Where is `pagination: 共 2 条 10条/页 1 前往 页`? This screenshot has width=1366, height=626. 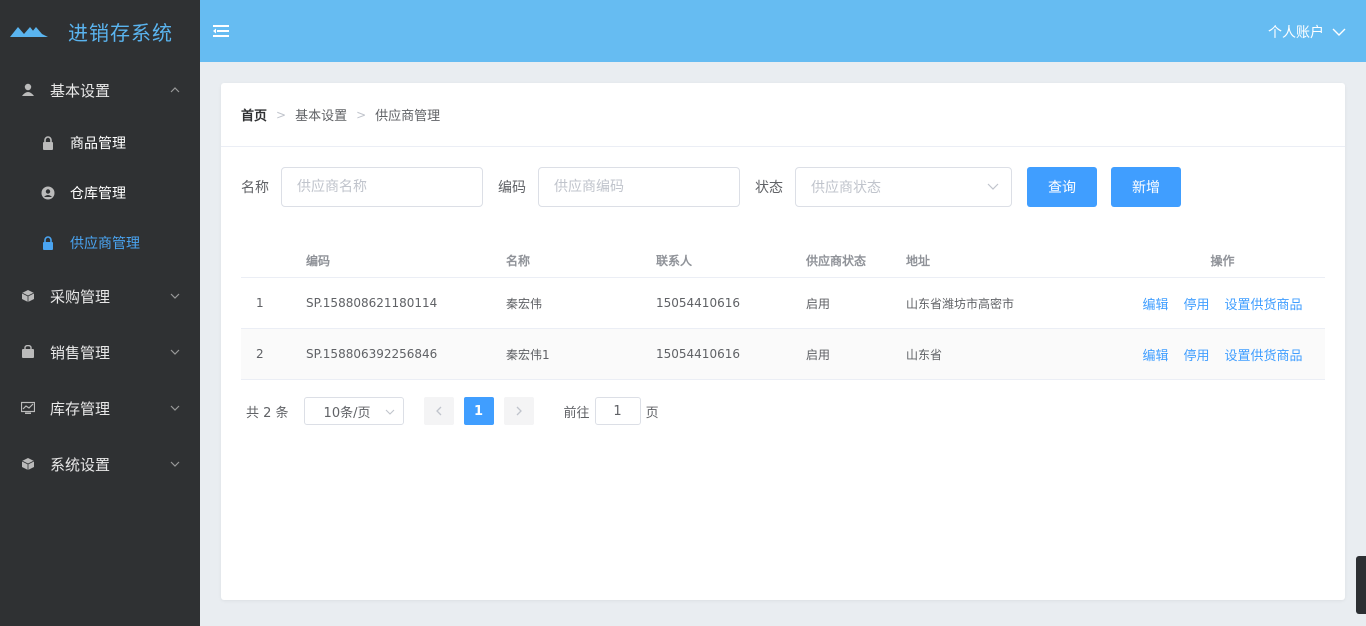 pagination: 共 2 条 10条/页 1 前往 页 is located at coordinates (452, 411).